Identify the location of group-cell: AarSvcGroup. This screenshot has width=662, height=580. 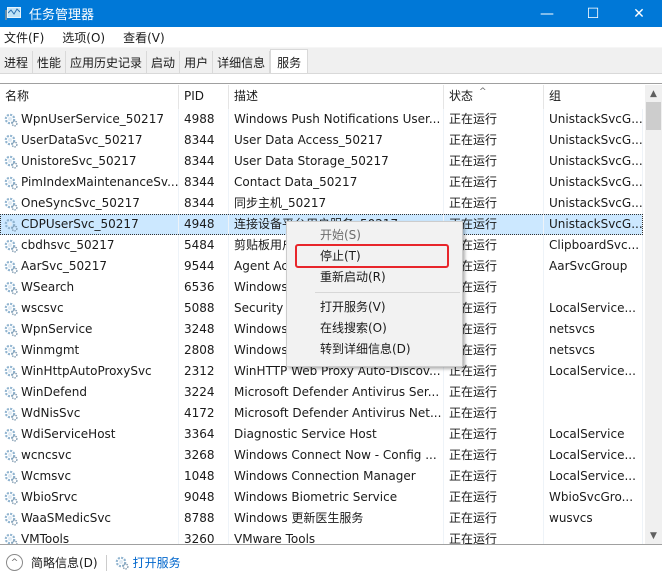
(593, 266).